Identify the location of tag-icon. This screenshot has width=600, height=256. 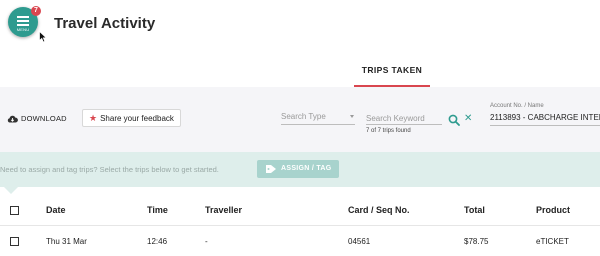
(271, 169).